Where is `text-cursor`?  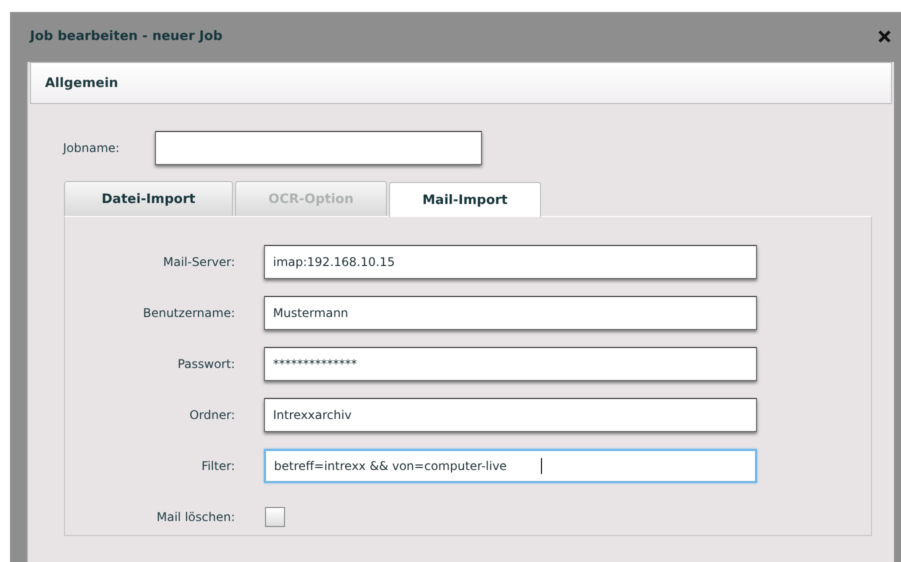 text-cursor is located at coordinates (541, 466).